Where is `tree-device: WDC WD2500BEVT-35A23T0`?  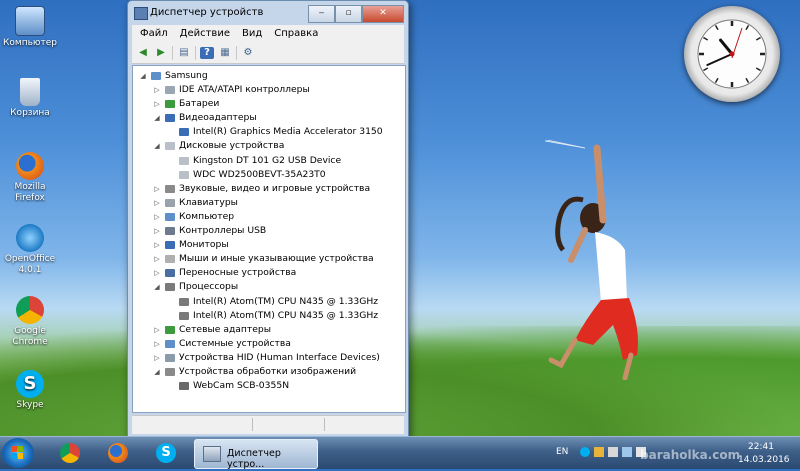
tree-device: WDC WD2500BEVT-35A23T0 is located at coordinates (269, 175).